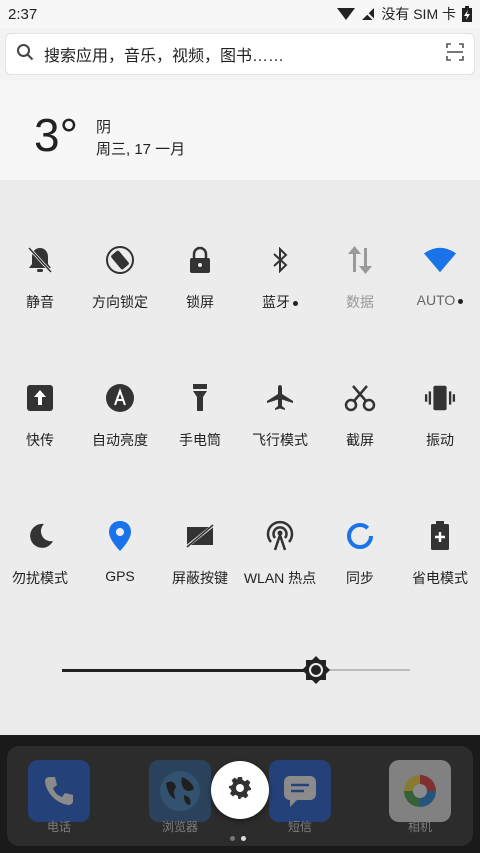  I want to click on wifi-icon, so click(440, 260).